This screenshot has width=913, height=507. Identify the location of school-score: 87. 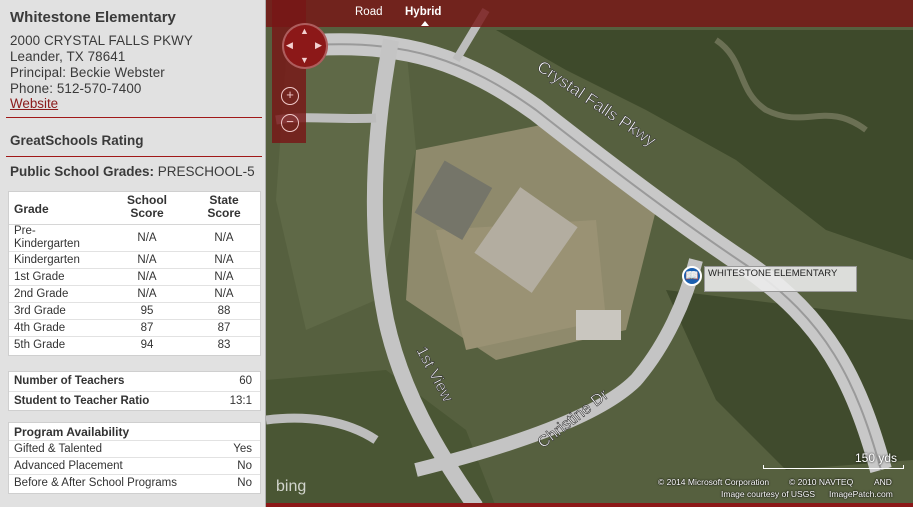
(147, 328).